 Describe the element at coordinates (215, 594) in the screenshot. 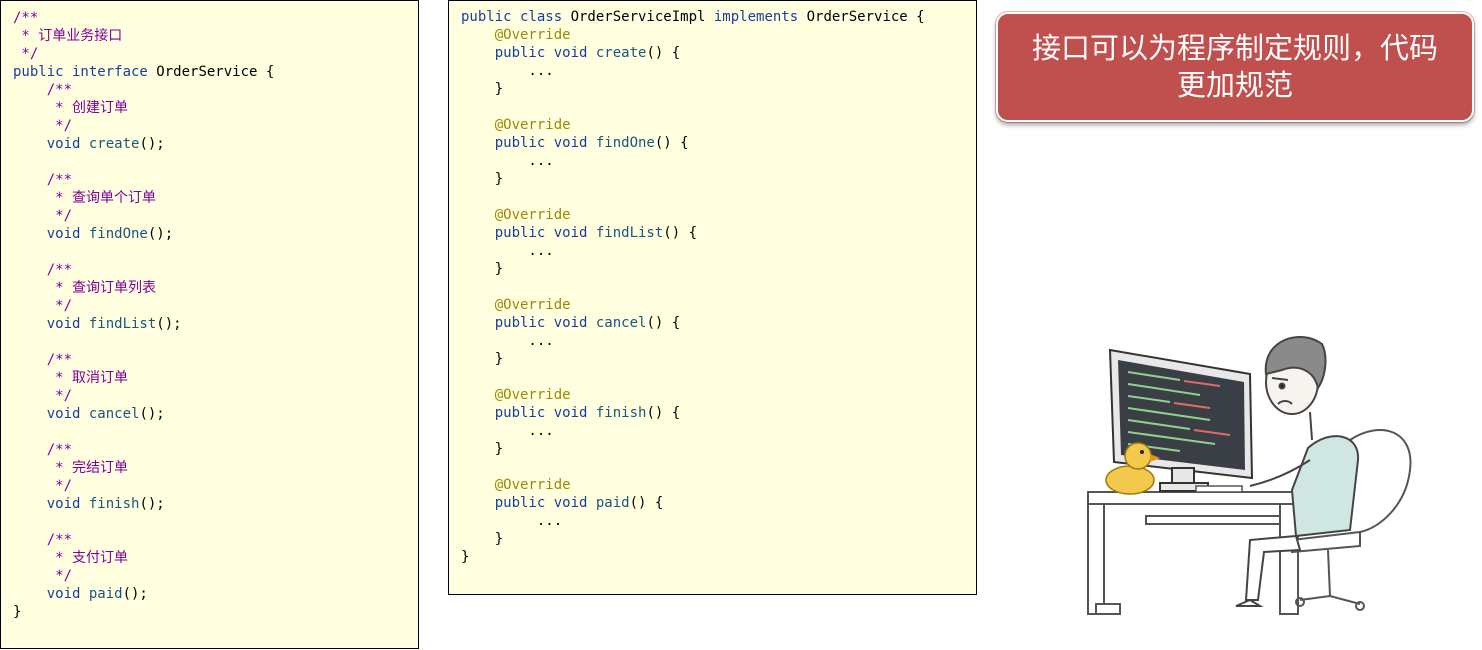

I see `code-line: void paid();` at that location.